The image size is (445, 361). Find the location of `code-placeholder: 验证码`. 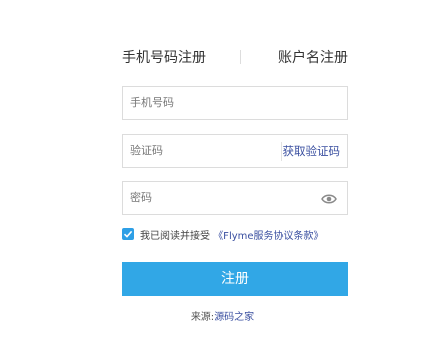

code-placeholder: 验证码 is located at coordinates (146, 150).